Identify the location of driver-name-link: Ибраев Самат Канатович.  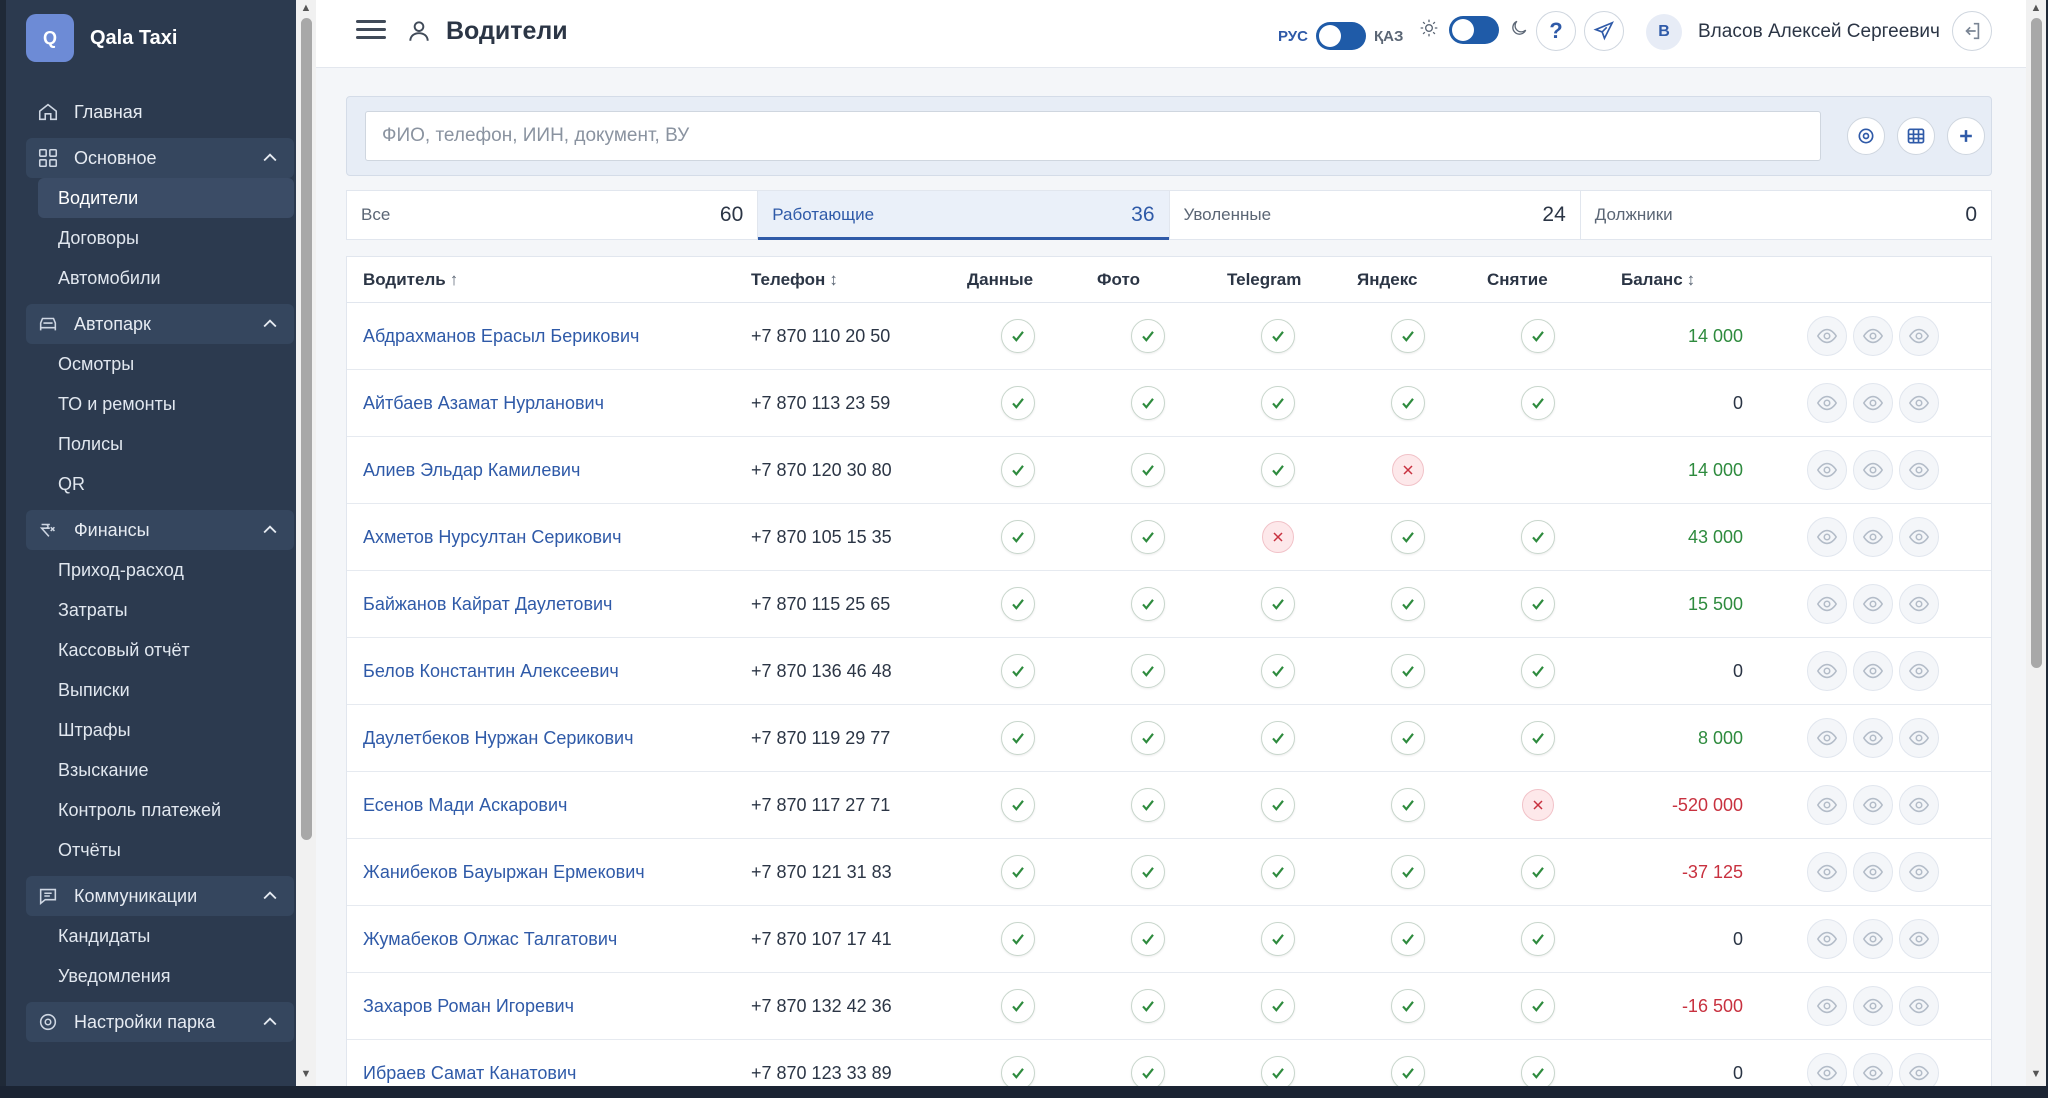
(469, 1073).